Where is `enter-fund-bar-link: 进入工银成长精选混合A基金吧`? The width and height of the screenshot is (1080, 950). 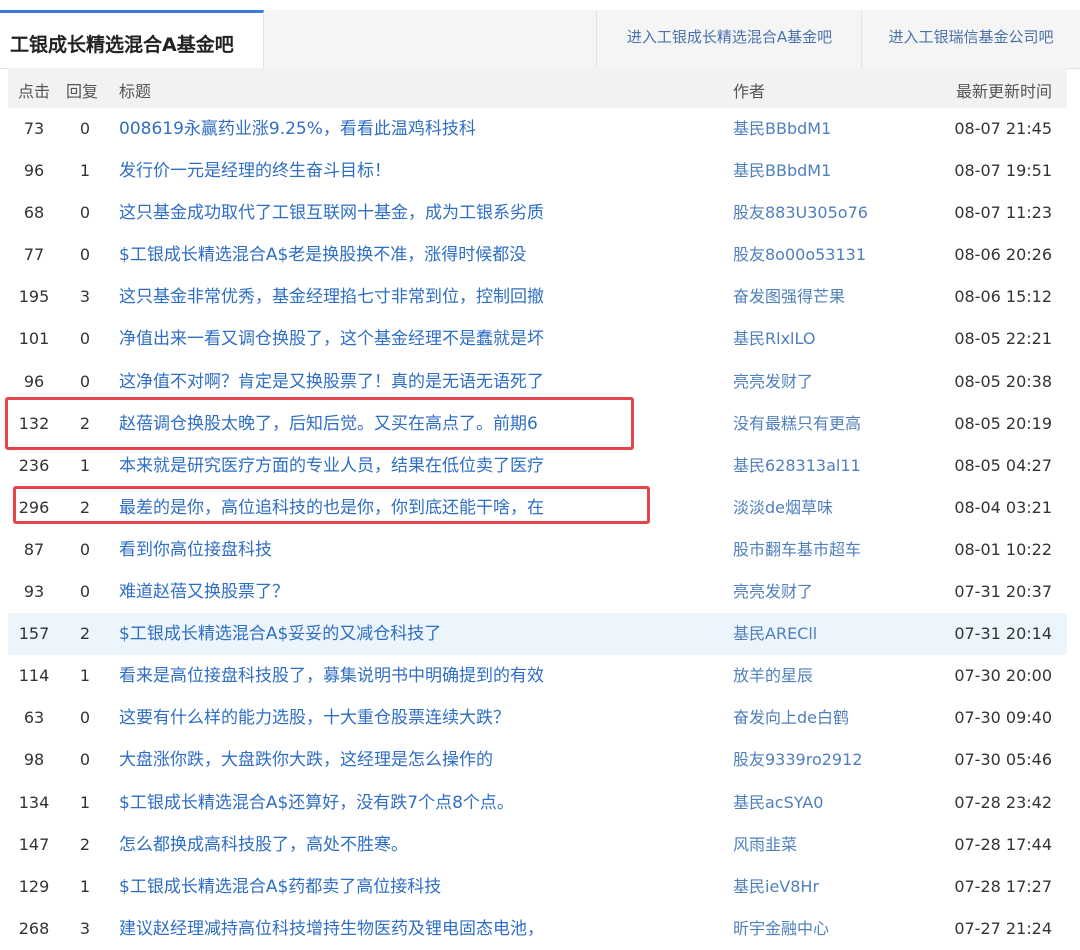
enter-fund-bar-link: 进入工银成长精选混合A基金吧 is located at coordinates (729, 39).